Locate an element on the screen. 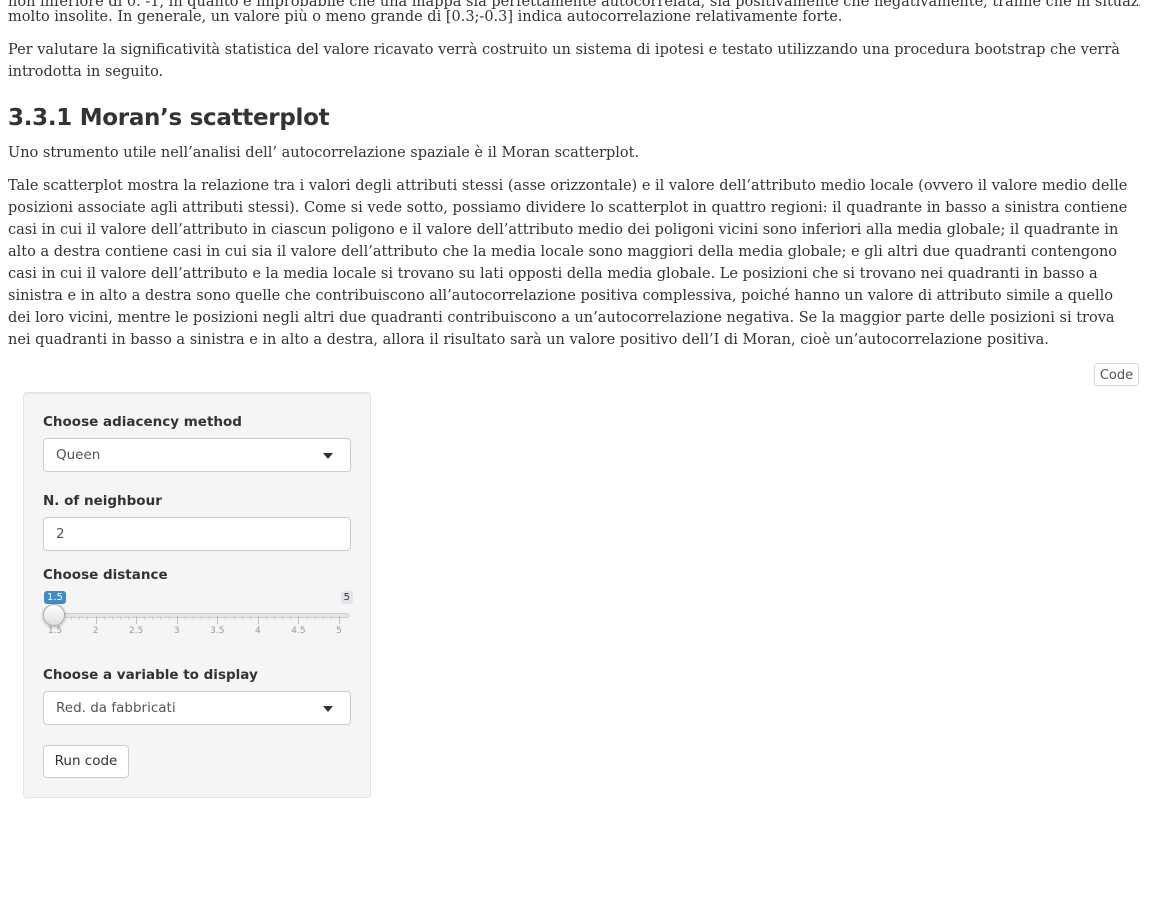  slider-tick-label: 3 is located at coordinates (176, 631).